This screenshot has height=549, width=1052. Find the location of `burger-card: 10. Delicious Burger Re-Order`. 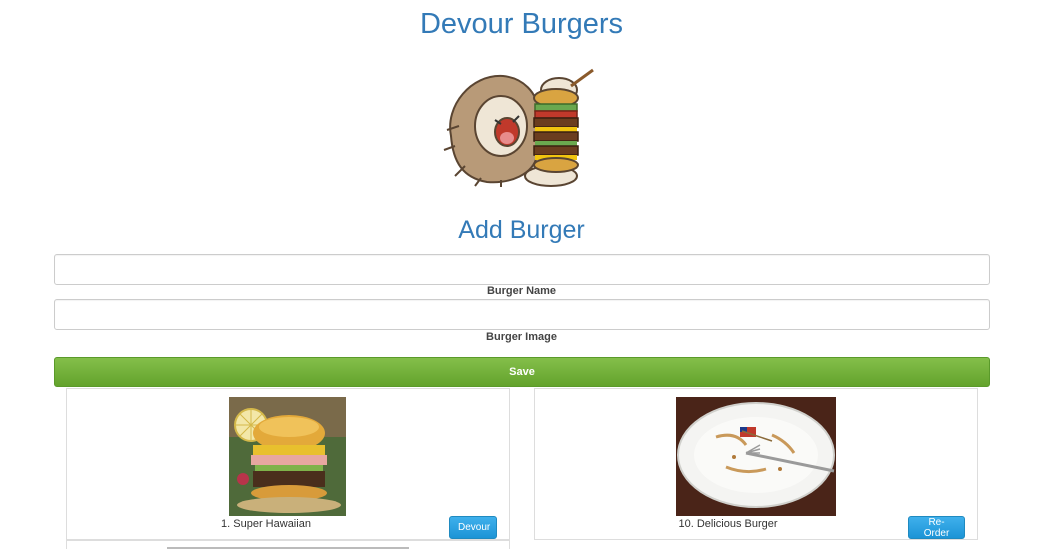

burger-card: 10. Delicious Burger Re-Order is located at coordinates (756, 464).